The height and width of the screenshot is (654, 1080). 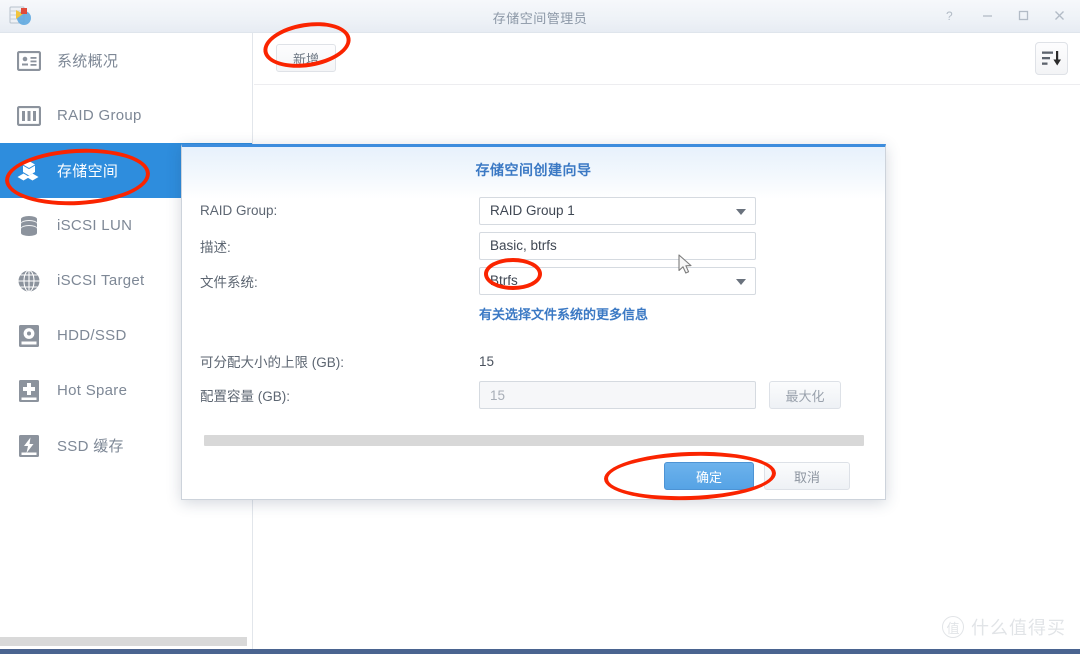 I want to click on sidebar-item-label: Hot Spare, so click(x=92, y=390).